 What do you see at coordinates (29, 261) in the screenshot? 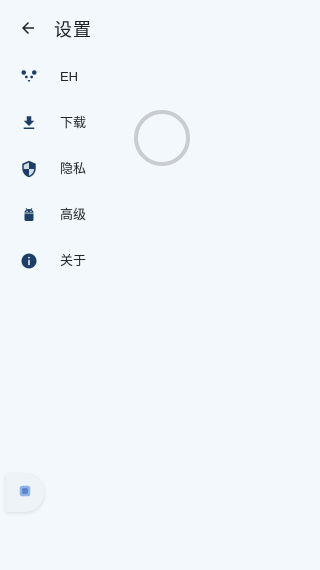
I see `info-icon` at bounding box center [29, 261].